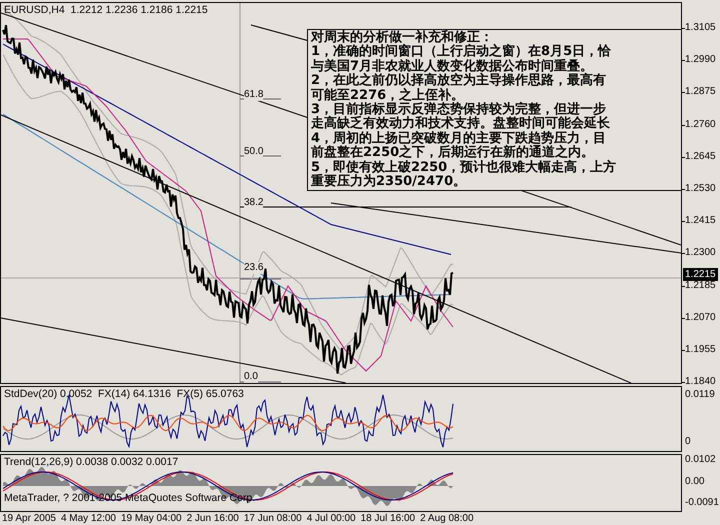 The width and height of the screenshot is (720, 525). Describe the element at coordinates (700, 395) in the screenshot. I see `axis-label: 0.0119` at that location.